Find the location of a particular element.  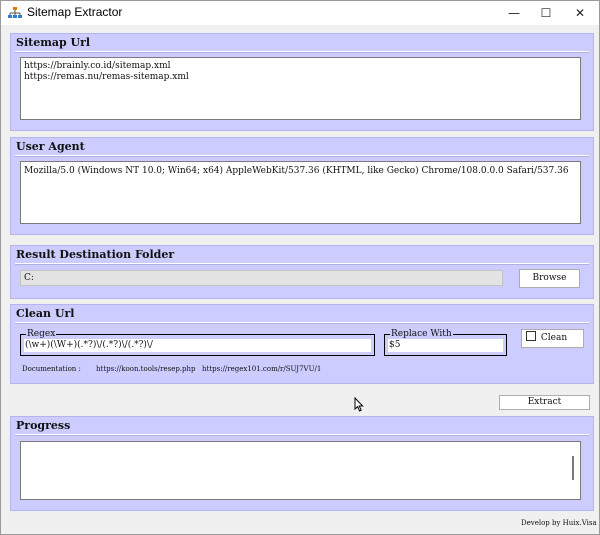

clean-checkbox-label: Clean is located at coordinates (554, 338).